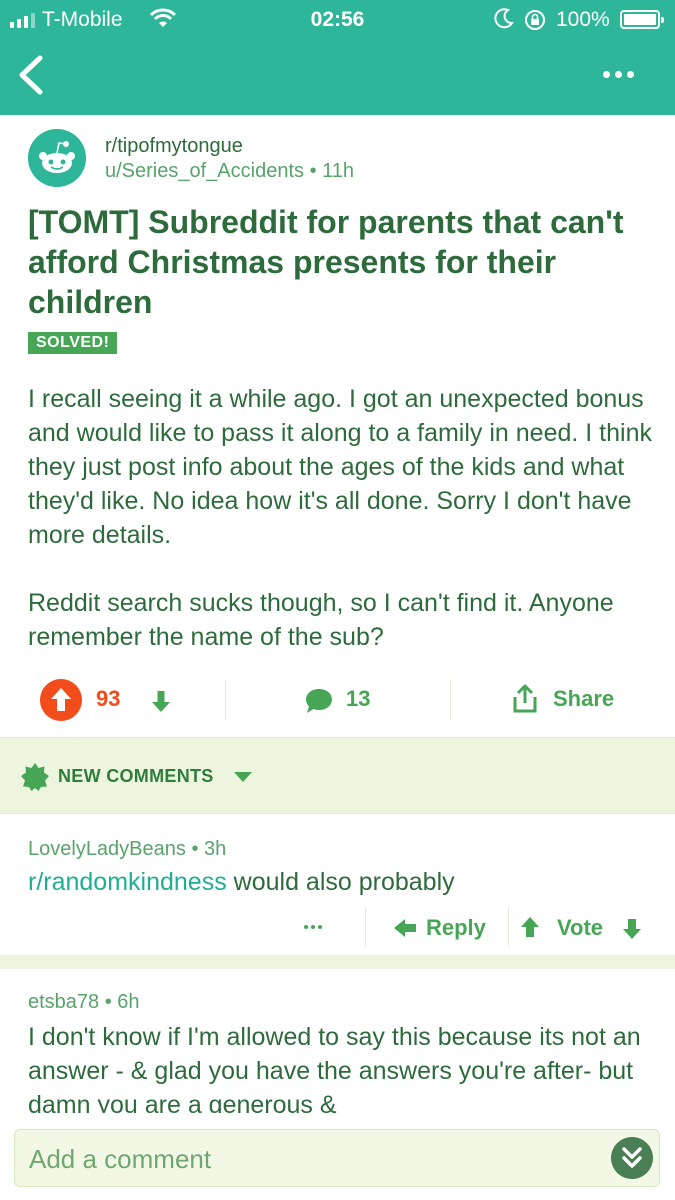  I want to click on reply-arrow-icon, so click(405, 928).